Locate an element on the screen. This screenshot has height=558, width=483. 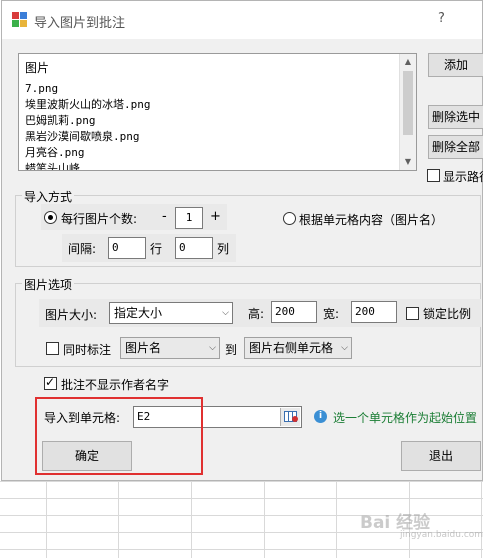
image-size-value: 指定大小 is located at coordinates (138, 313).